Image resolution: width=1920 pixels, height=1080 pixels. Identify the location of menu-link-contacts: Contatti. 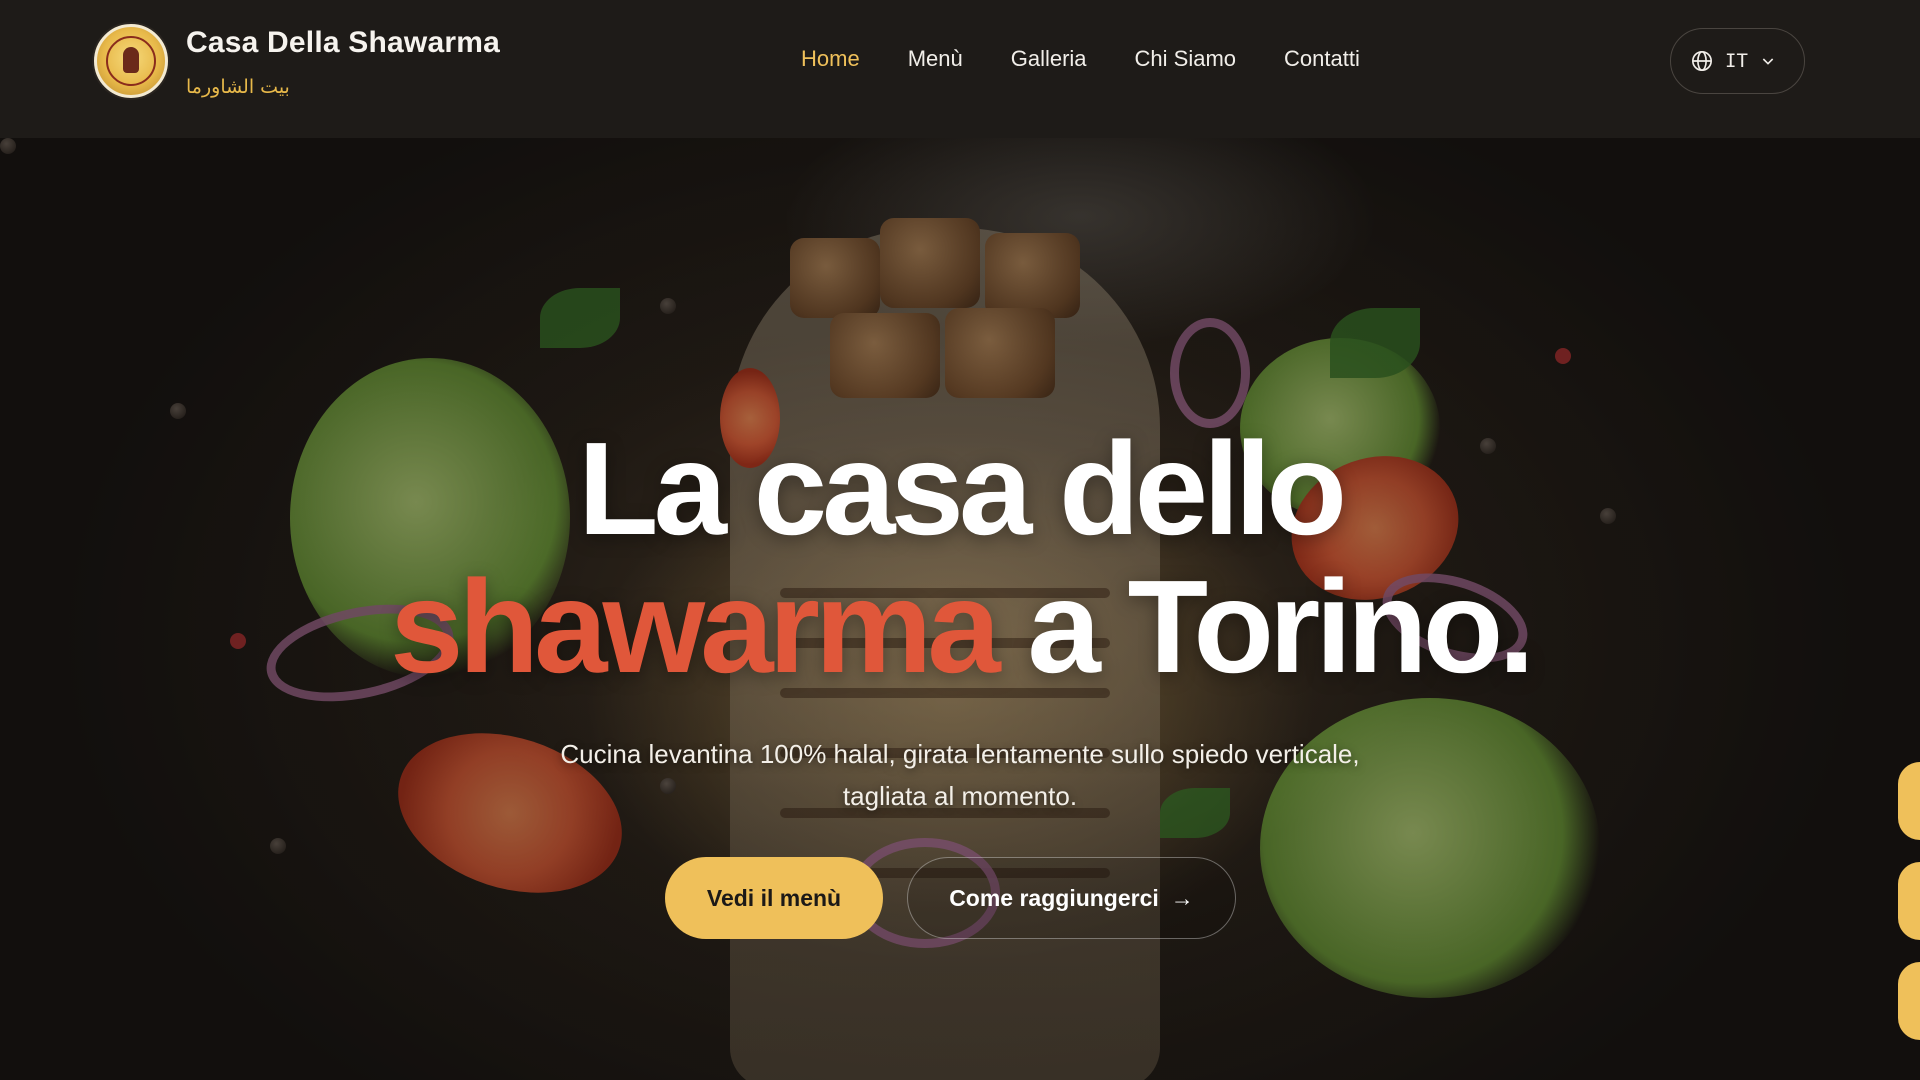
(1322, 58).